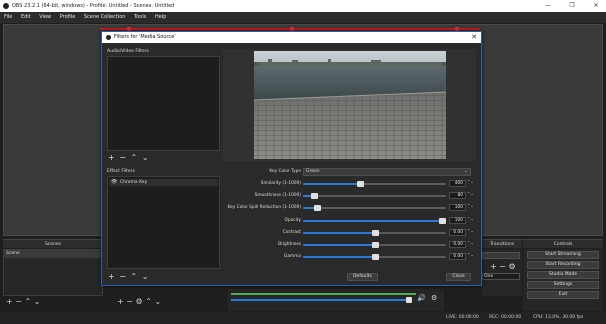 The height and width of the screenshot is (324, 606). Describe the element at coordinates (53, 243) in the screenshot. I see `scenes-dock-title: Scenes` at that location.